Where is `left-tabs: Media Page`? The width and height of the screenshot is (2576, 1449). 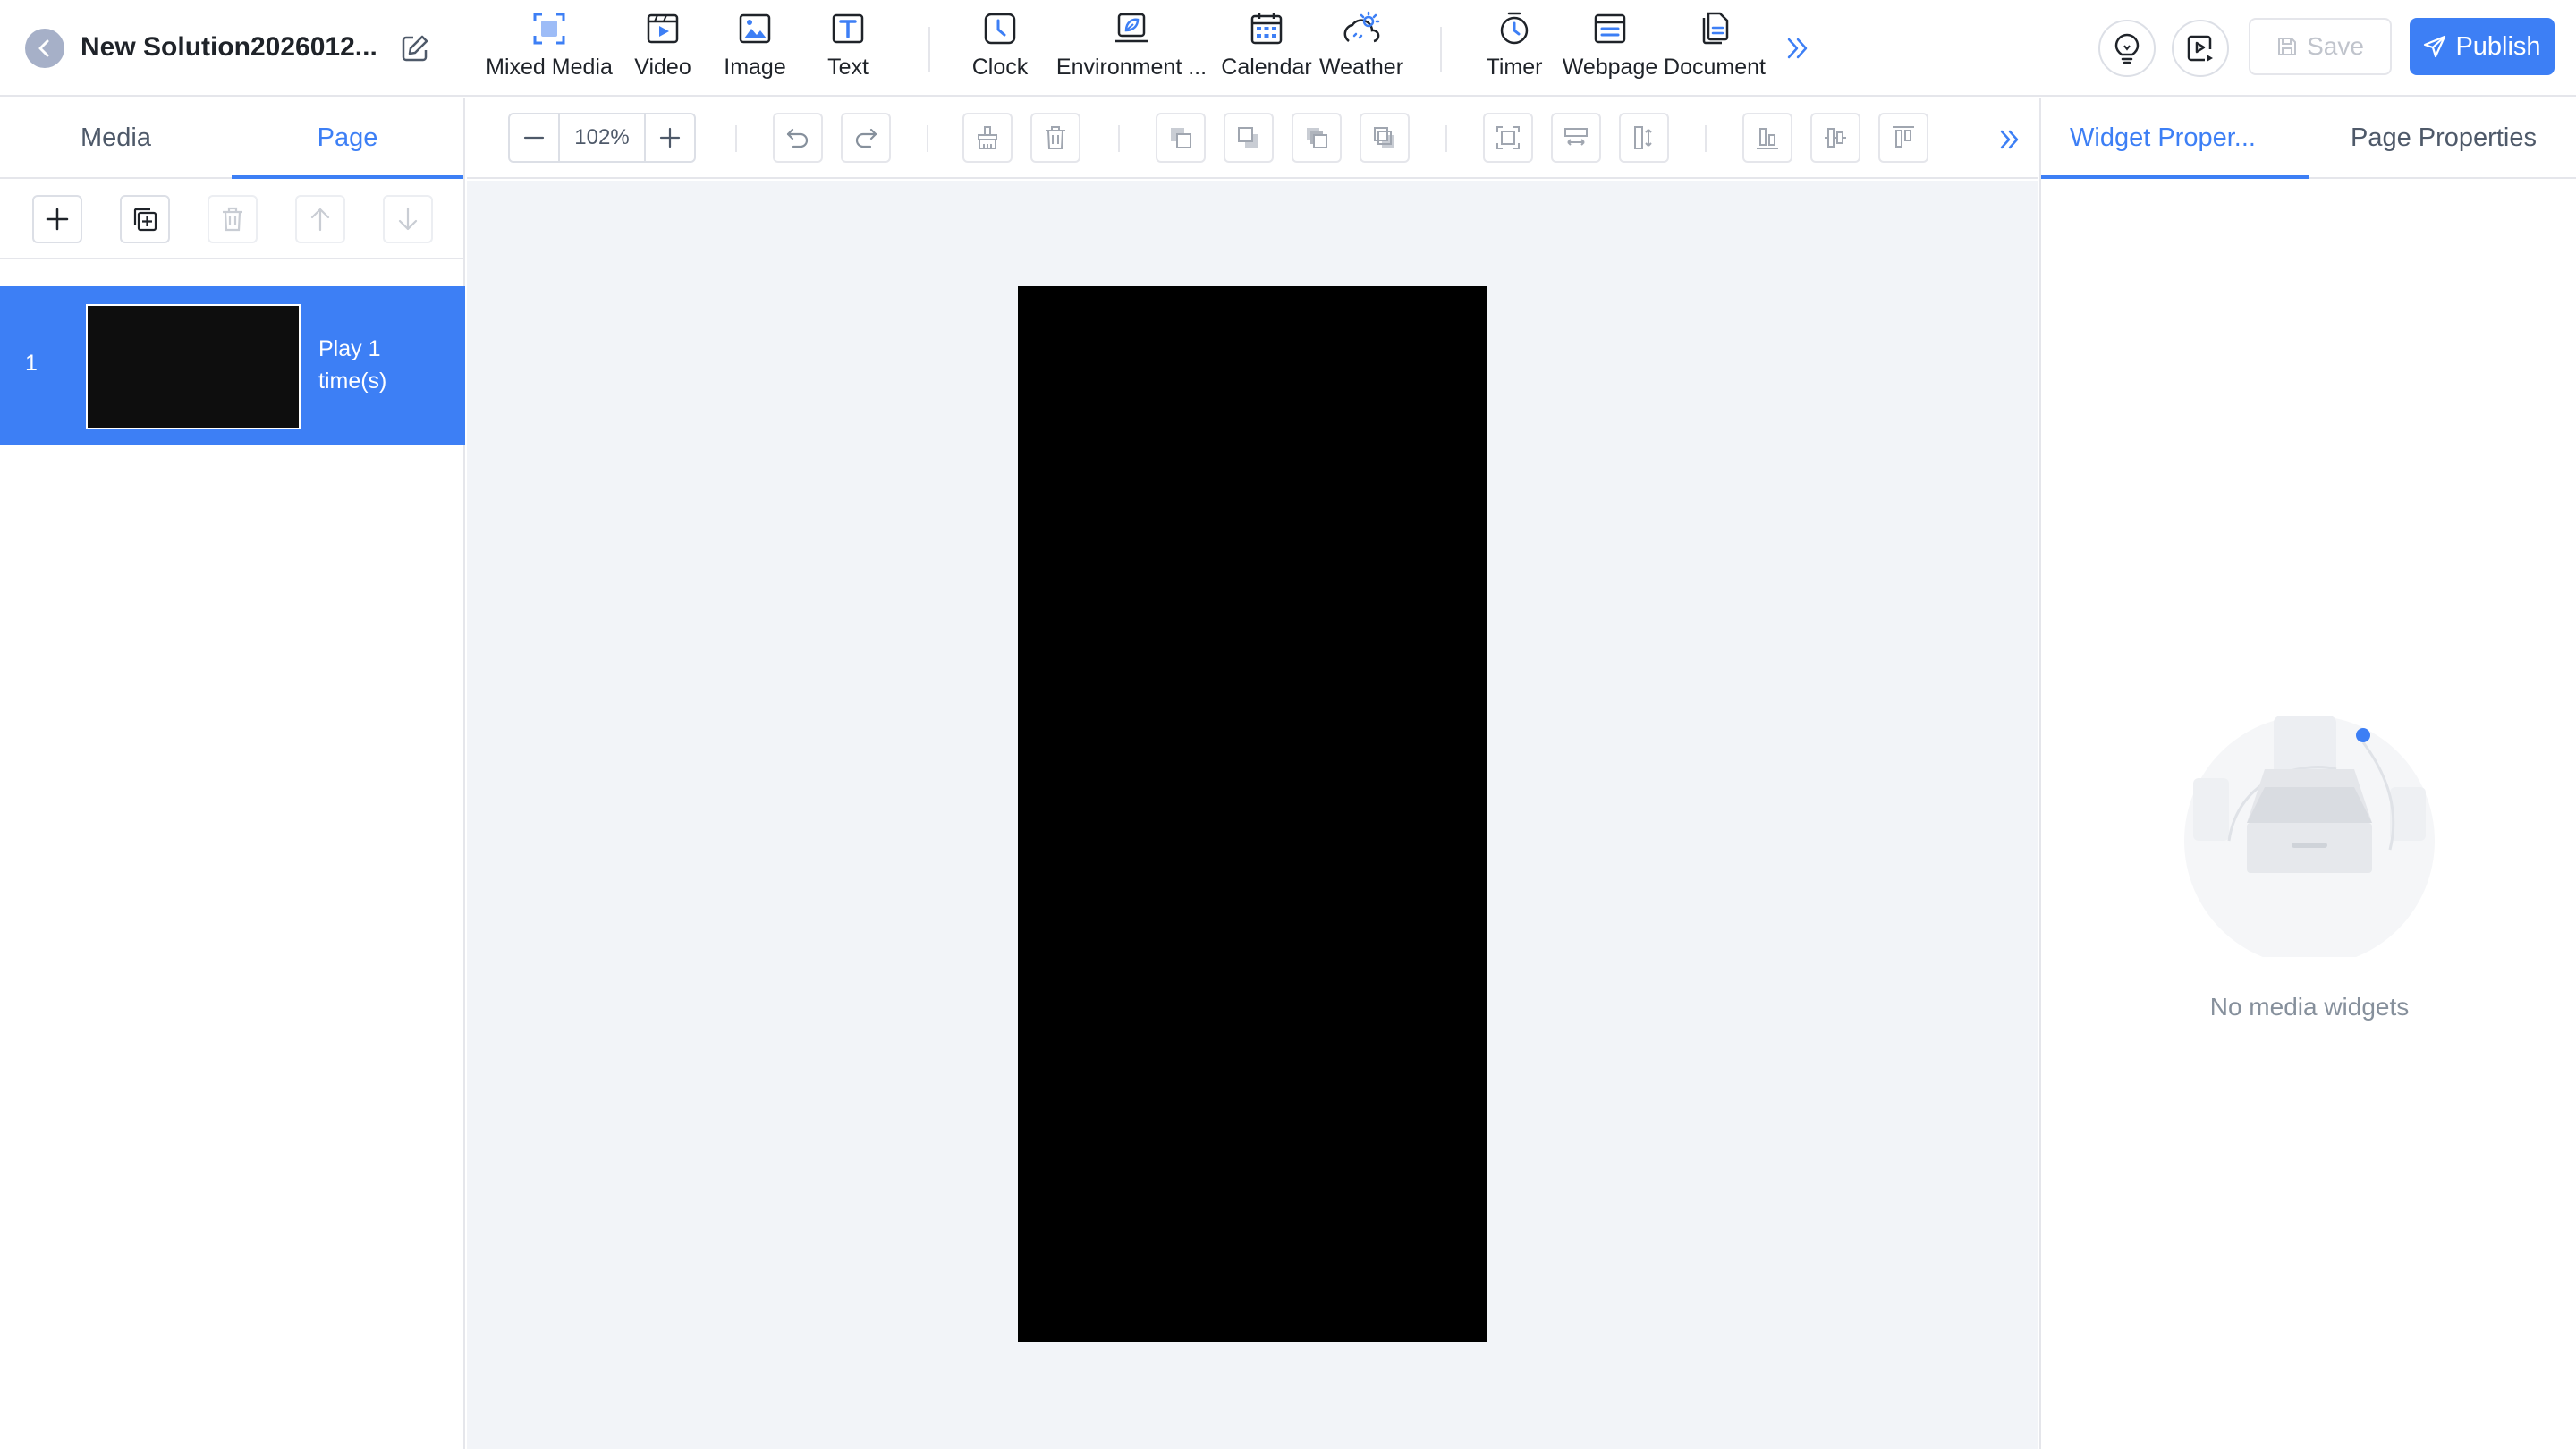 left-tabs: Media Page is located at coordinates (231, 138).